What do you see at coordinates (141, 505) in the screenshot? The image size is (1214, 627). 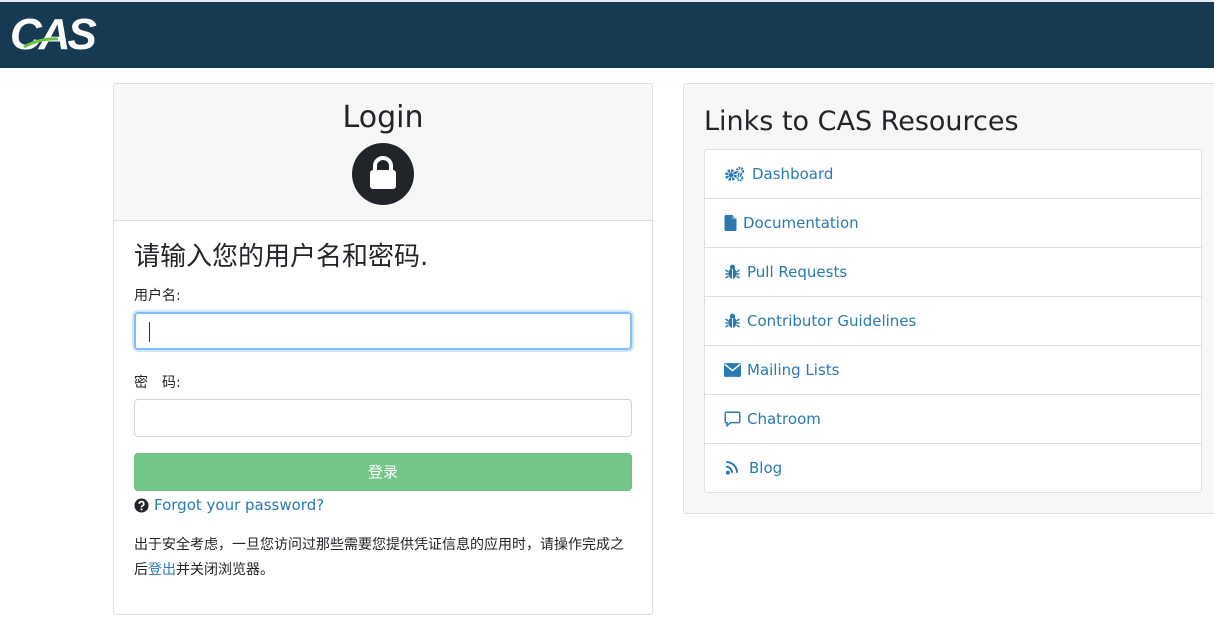 I see `question-circle-icon` at bounding box center [141, 505].